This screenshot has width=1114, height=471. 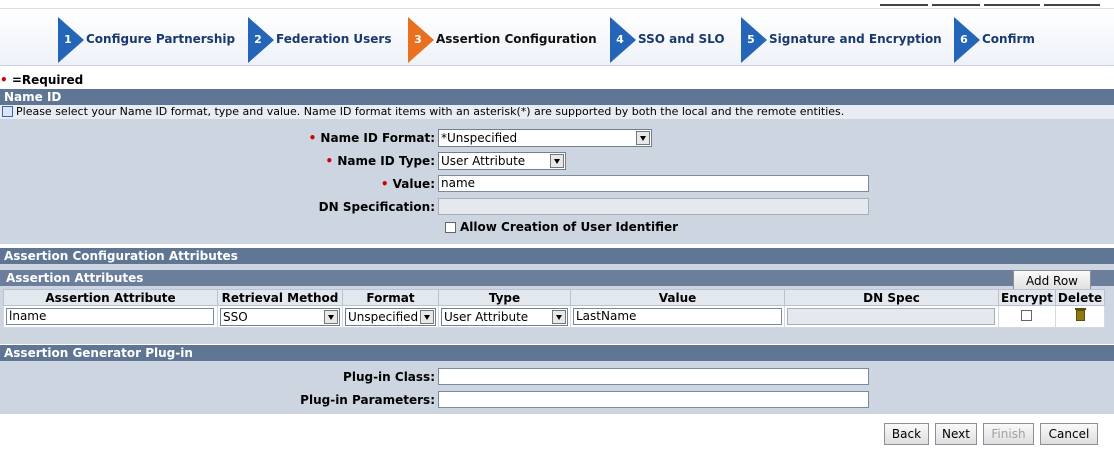 I want to click on dn-specification-row: DN Specification:, so click(x=503, y=206).